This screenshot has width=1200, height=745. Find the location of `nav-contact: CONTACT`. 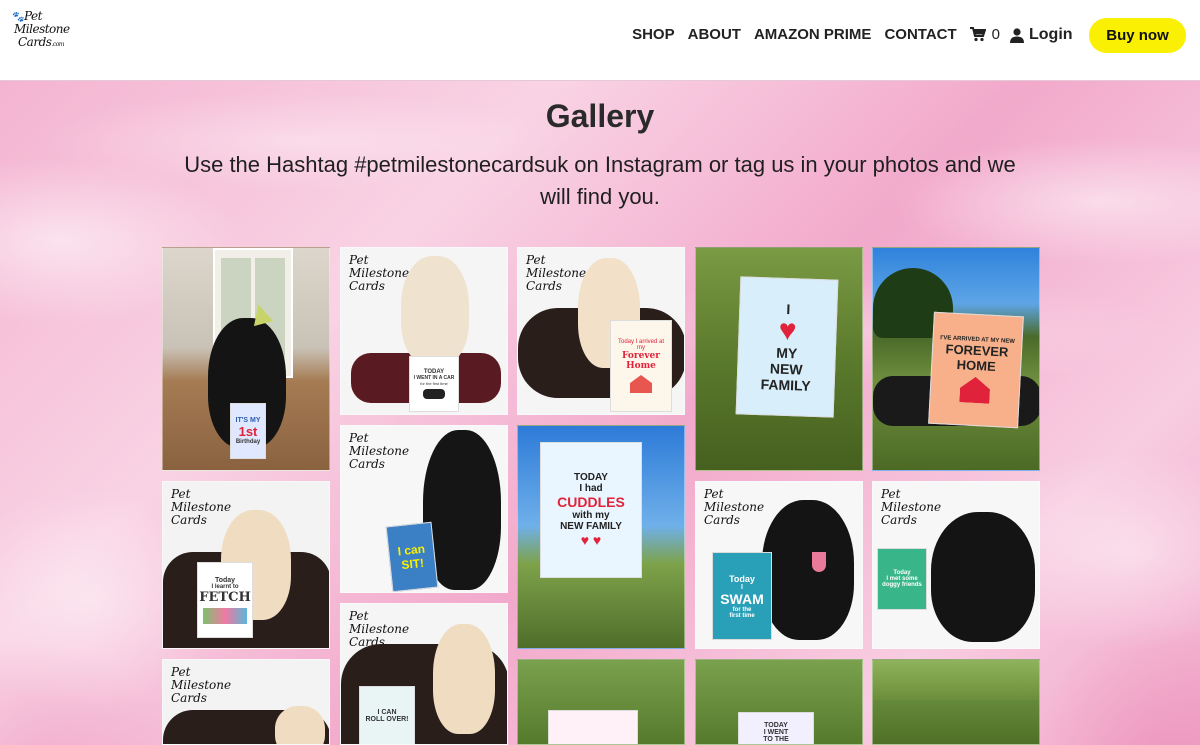

nav-contact: CONTACT is located at coordinates (920, 34).